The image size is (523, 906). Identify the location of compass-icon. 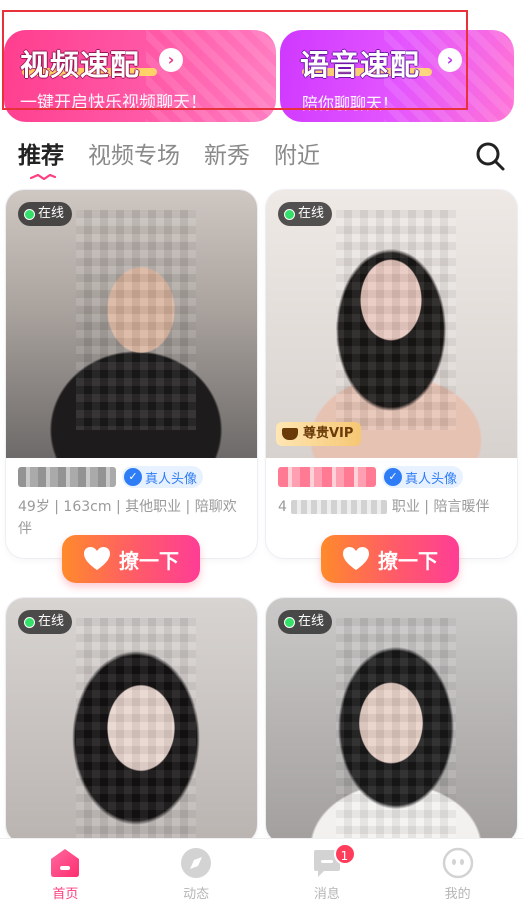
(196, 863).